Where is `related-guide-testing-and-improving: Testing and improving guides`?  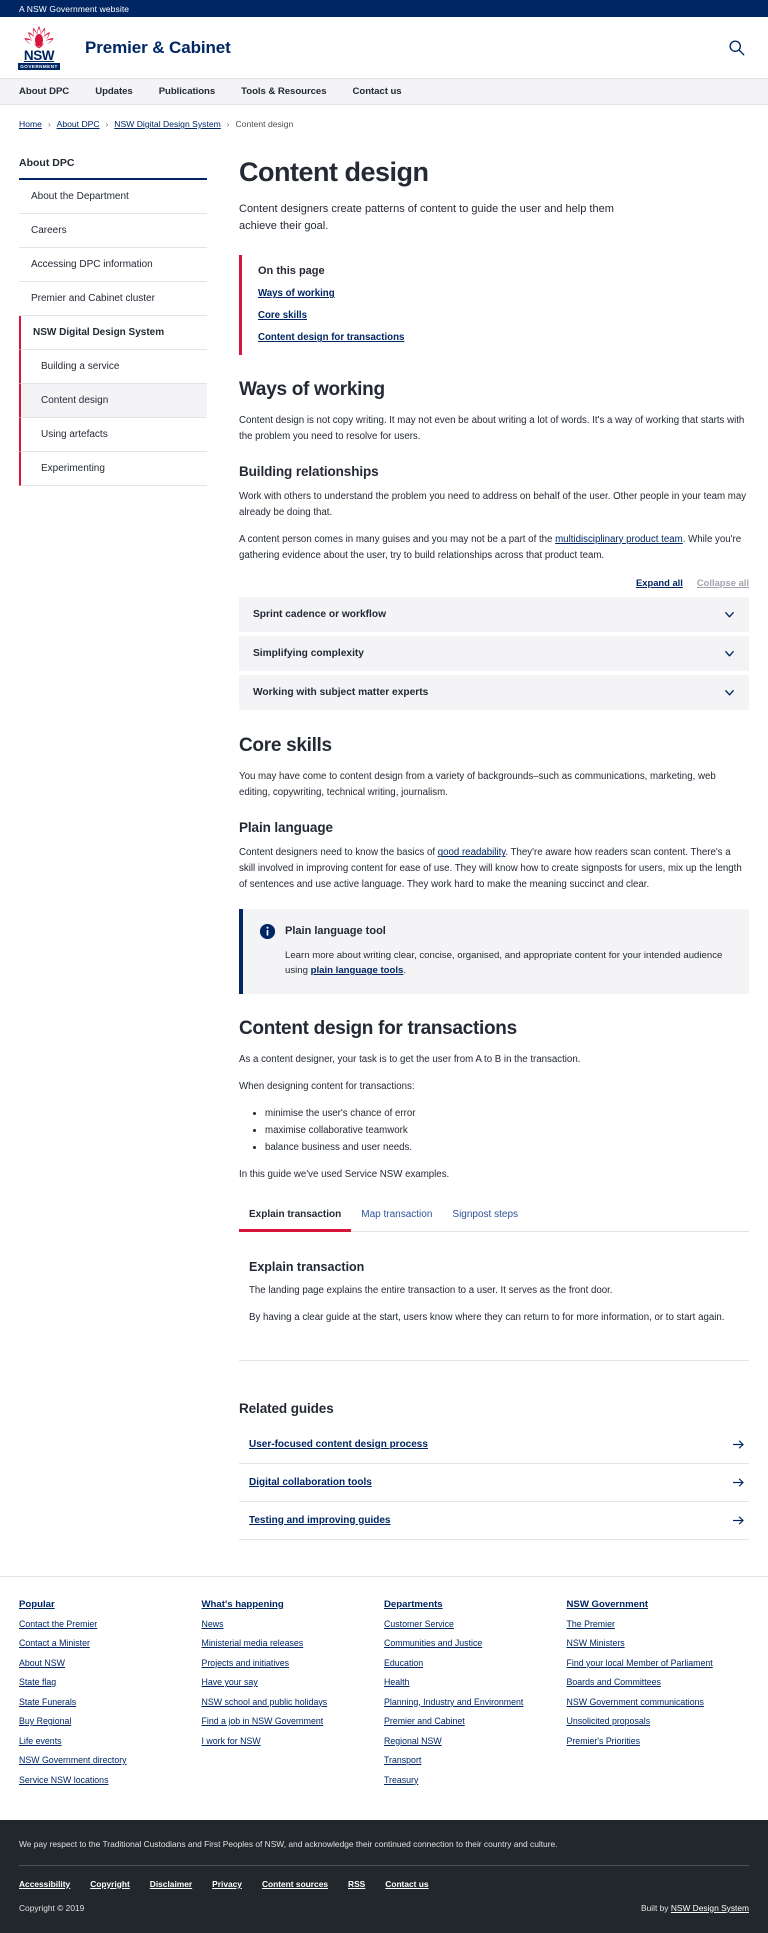
related-guide-testing-and-improving: Testing and improving guides is located at coordinates (494, 1521).